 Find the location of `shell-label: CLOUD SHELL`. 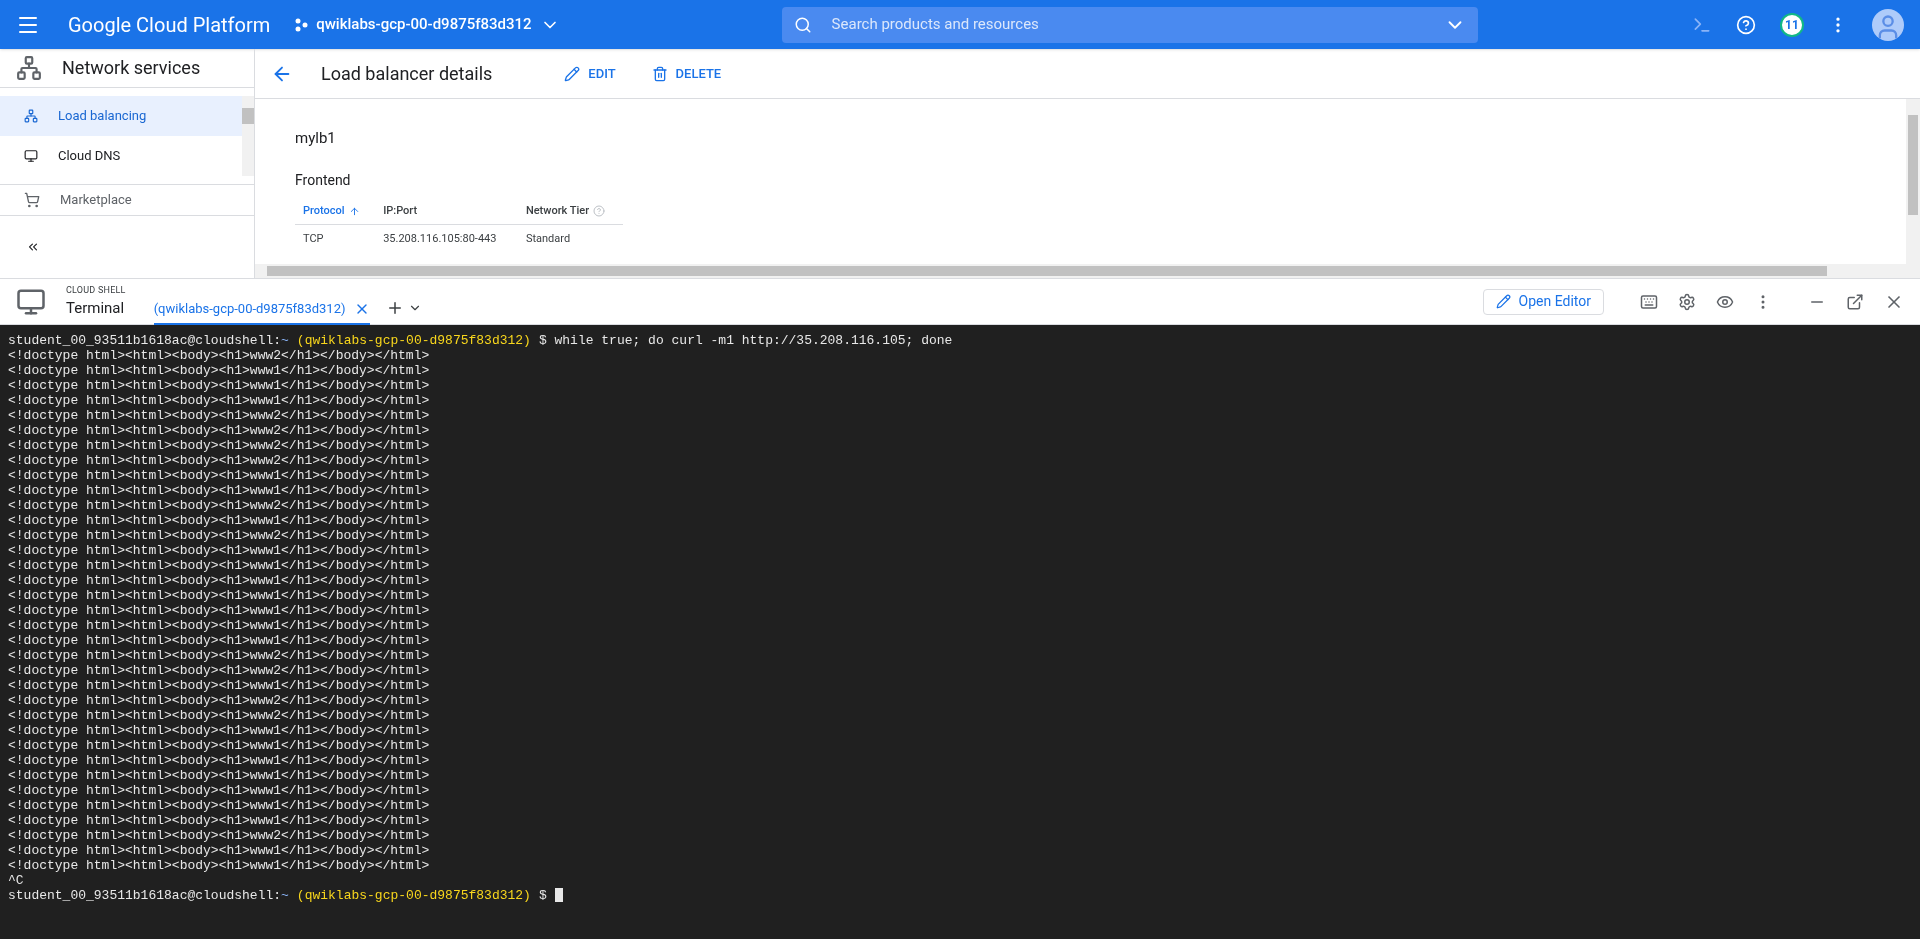

shell-label: CLOUD SHELL is located at coordinates (96, 290).